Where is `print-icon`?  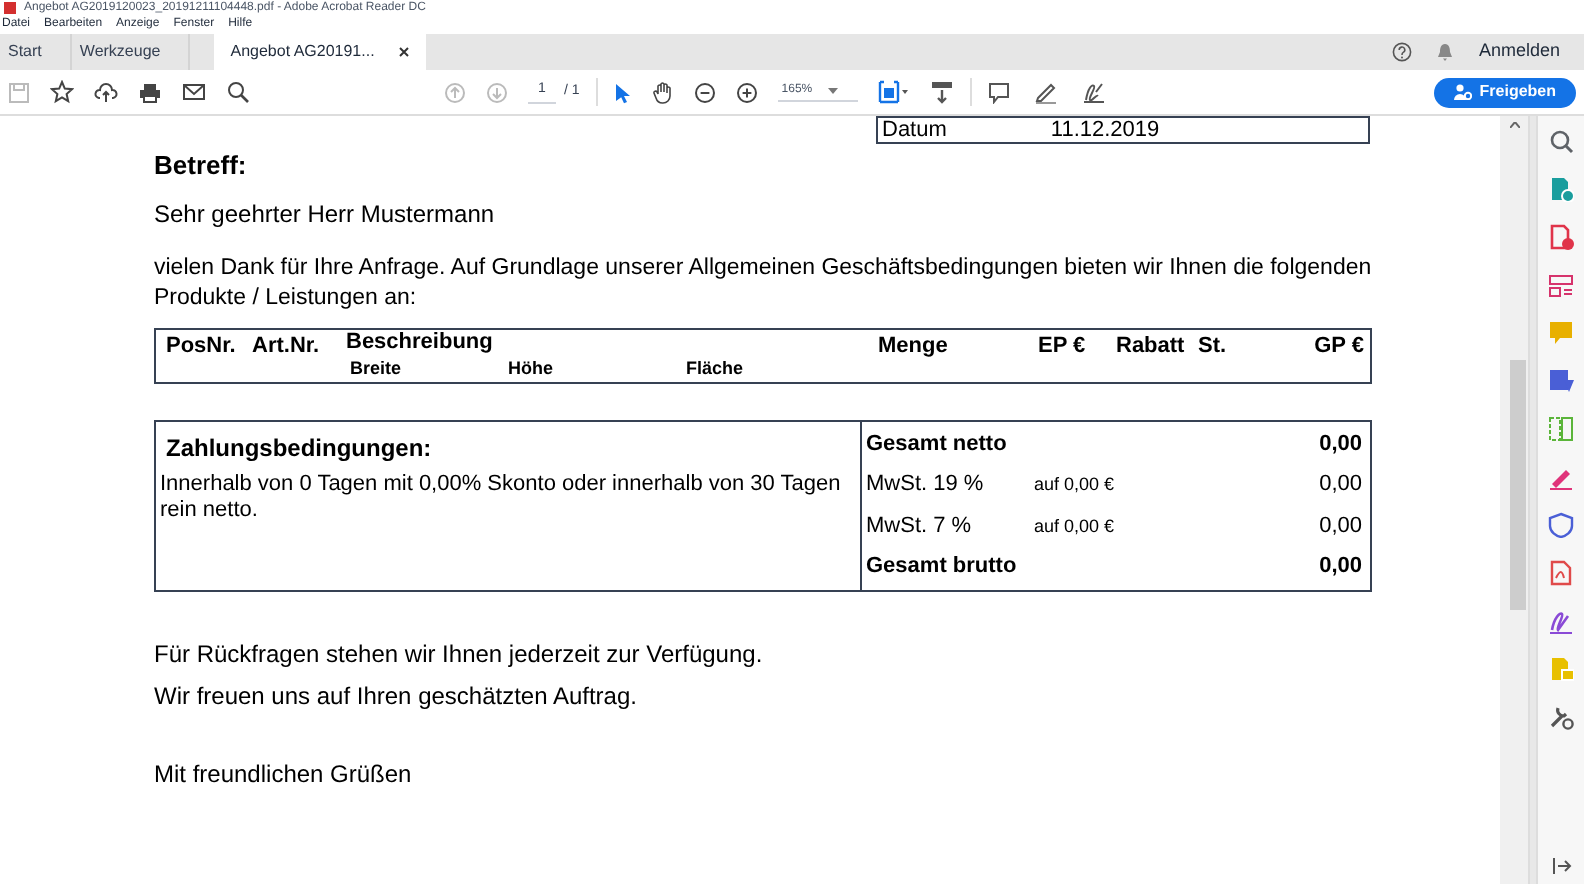
print-icon is located at coordinates (150, 92).